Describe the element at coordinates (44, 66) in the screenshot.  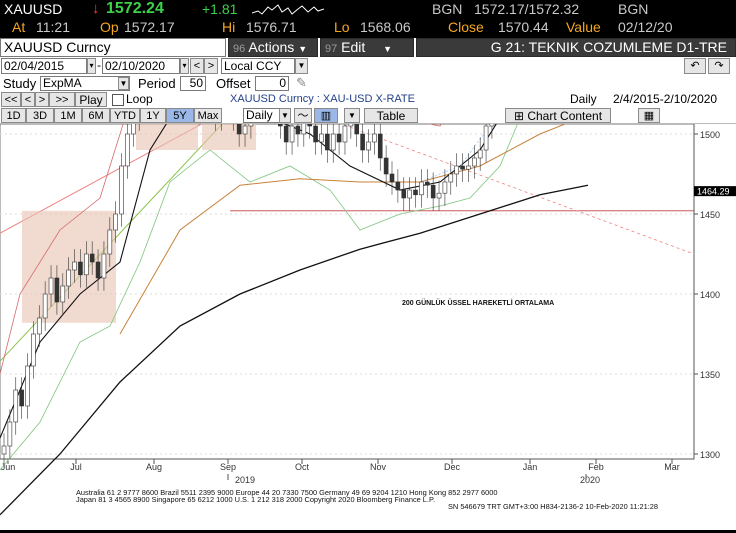
I see `date-from-input: 02/04/2015` at that location.